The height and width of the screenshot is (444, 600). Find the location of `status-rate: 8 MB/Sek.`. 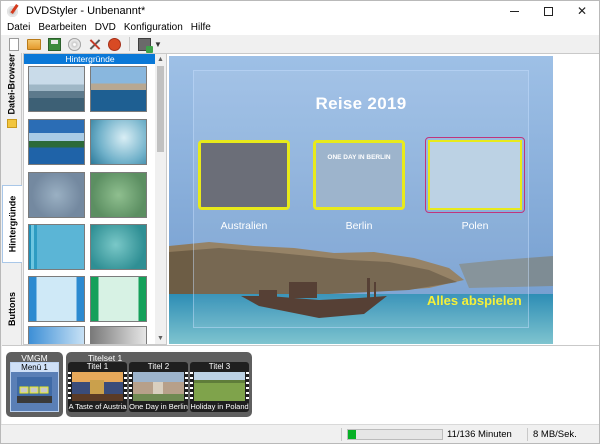

status-rate: 8 MB/Sek. is located at coordinates (555, 434).